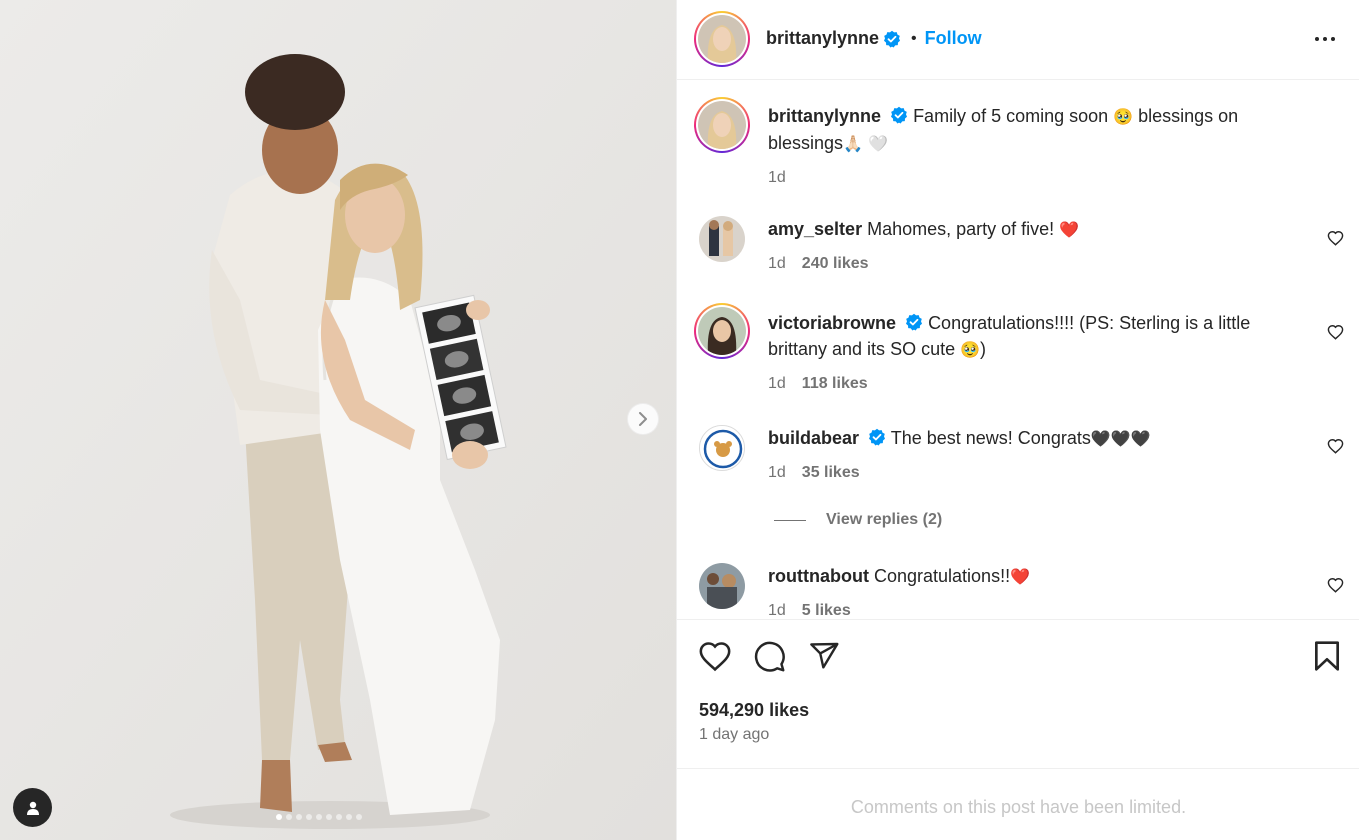  What do you see at coordinates (1028, 264) in the screenshot?
I see `comment-meta: 1d 240 likes` at bounding box center [1028, 264].